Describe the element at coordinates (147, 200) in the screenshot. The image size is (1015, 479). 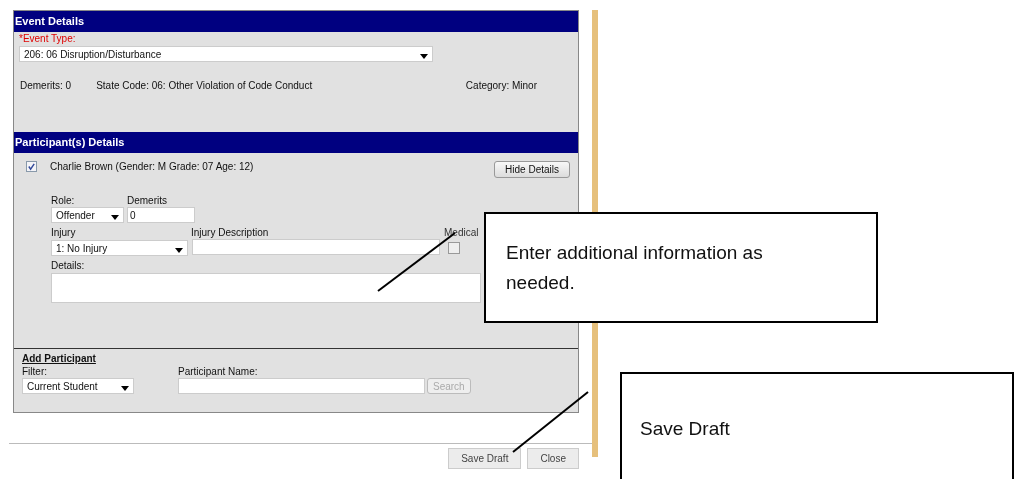
I see `field-label: Demerits` at that location.